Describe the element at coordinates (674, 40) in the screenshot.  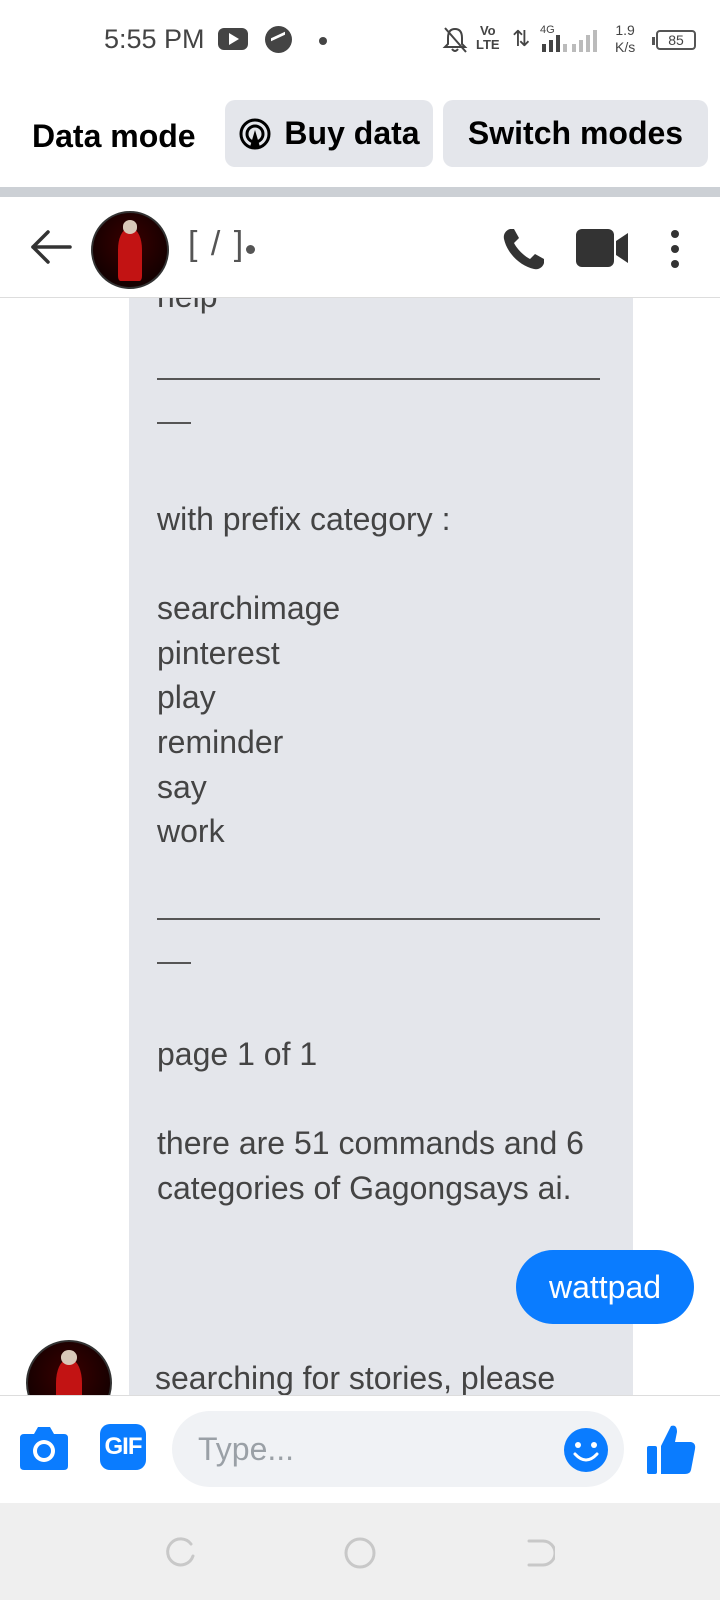
I see `battery-icon: 85` at that location.